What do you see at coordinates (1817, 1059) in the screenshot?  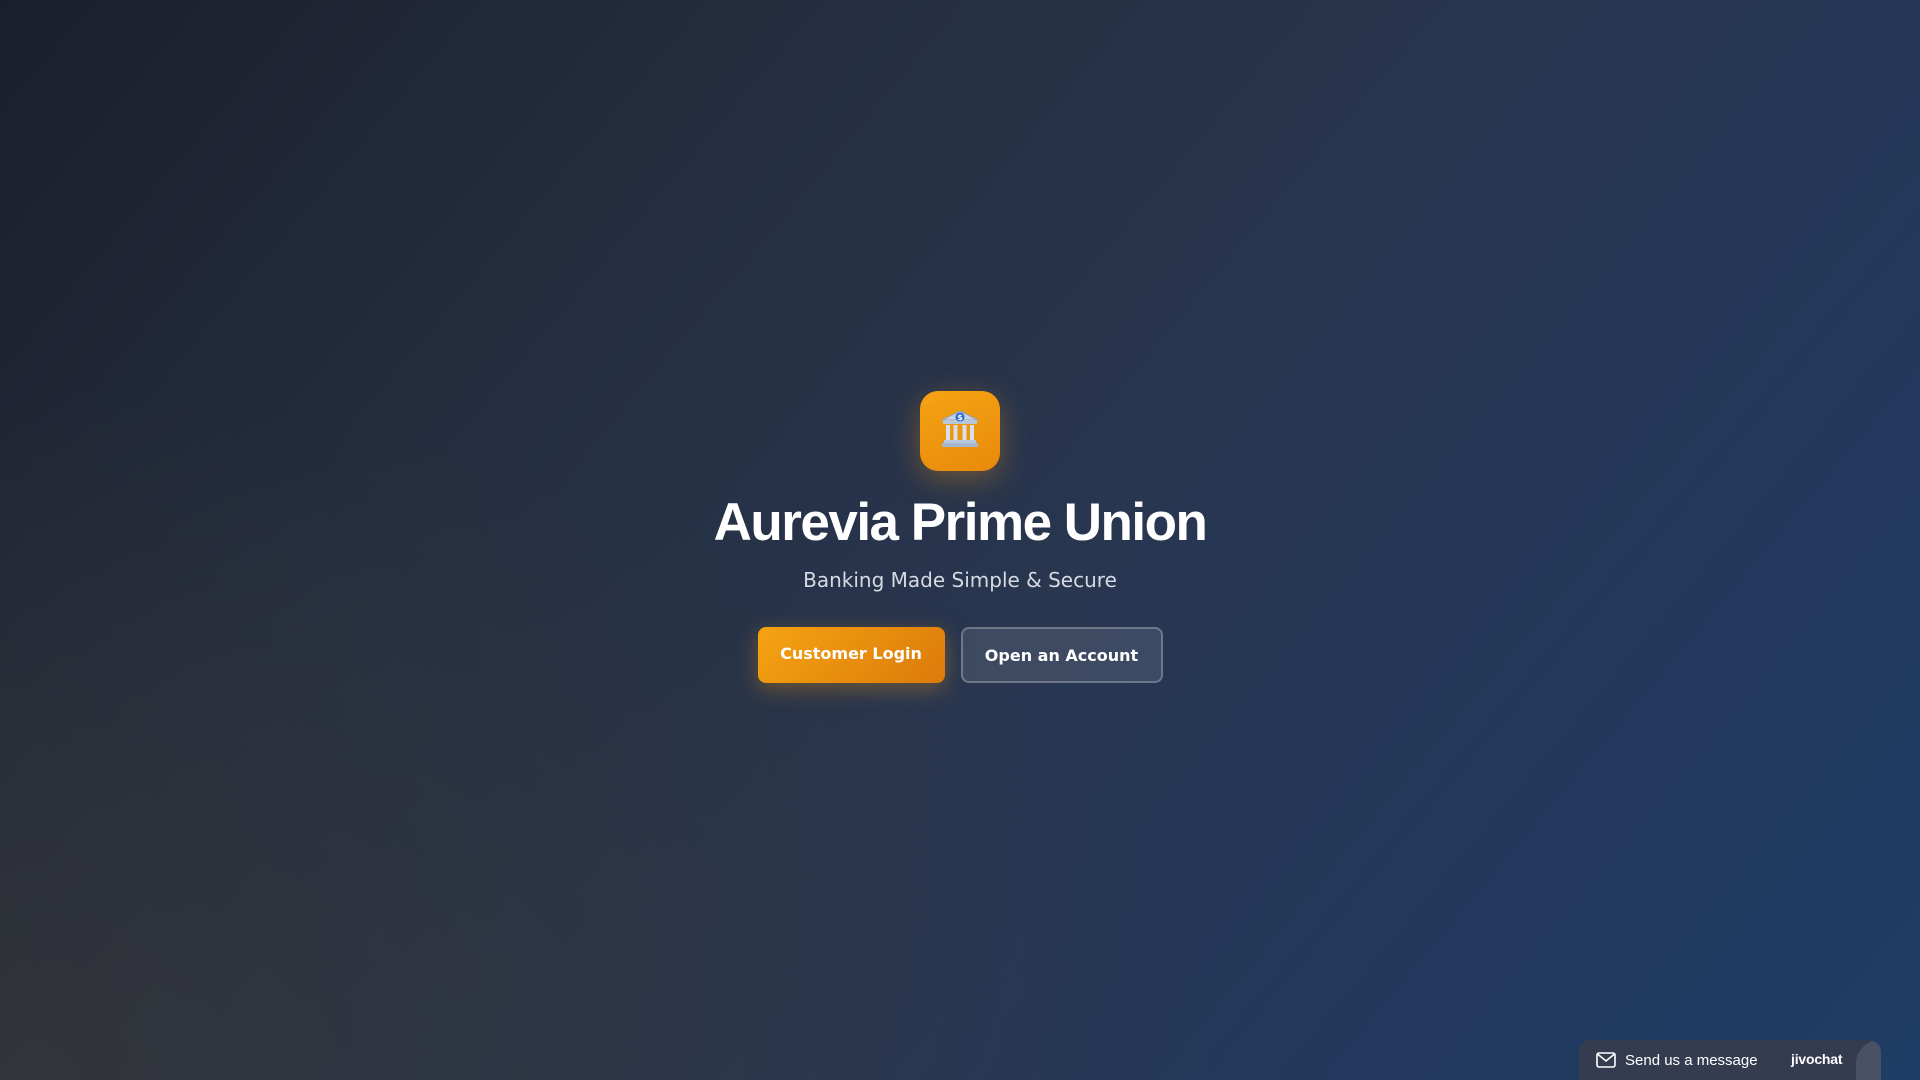 I see `chat-brand-logo: jivochat` at bounding box center [1817, 1059].